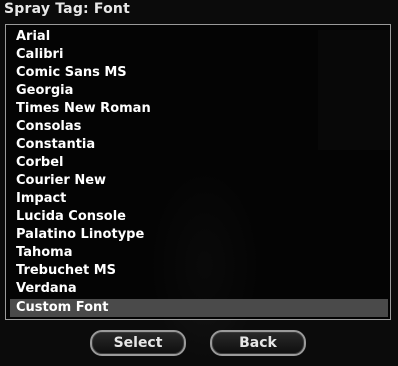 The image size is (398, 366). Describe the element at coordinates (199, 37) in the screenshot. I see `list-item-arial: Arial` at that location.